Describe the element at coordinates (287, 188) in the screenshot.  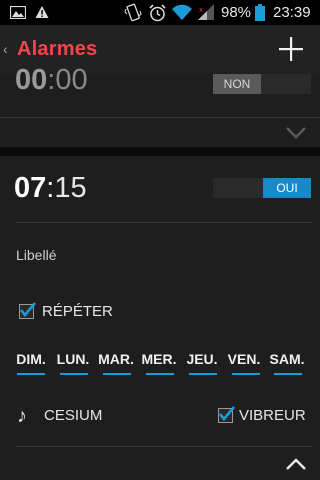
I see `toggle-on-label: OUI` at that location.